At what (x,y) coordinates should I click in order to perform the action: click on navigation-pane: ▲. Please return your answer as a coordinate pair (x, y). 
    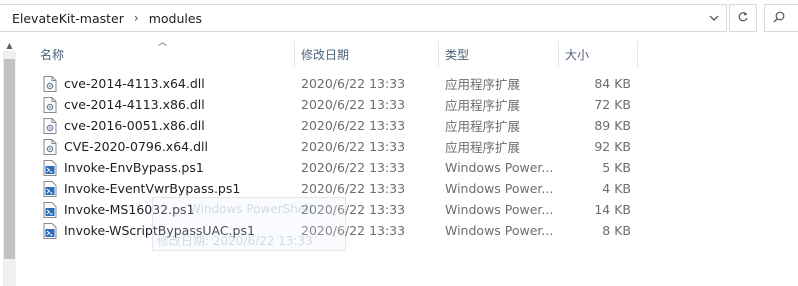
    Looking at the image, I should click on (10, 161).